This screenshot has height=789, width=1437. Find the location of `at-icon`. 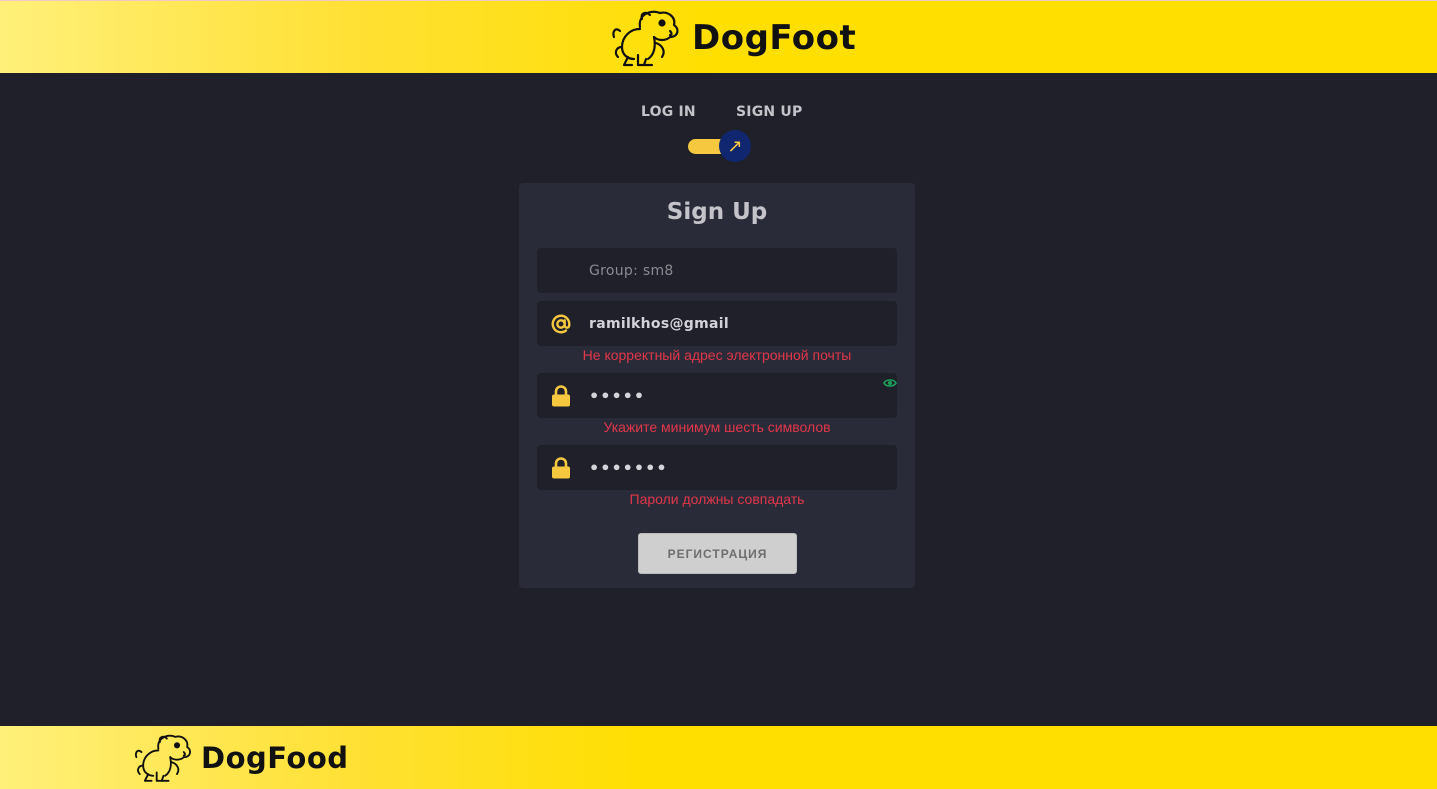

at-icon is located at coordinates (561, 324).